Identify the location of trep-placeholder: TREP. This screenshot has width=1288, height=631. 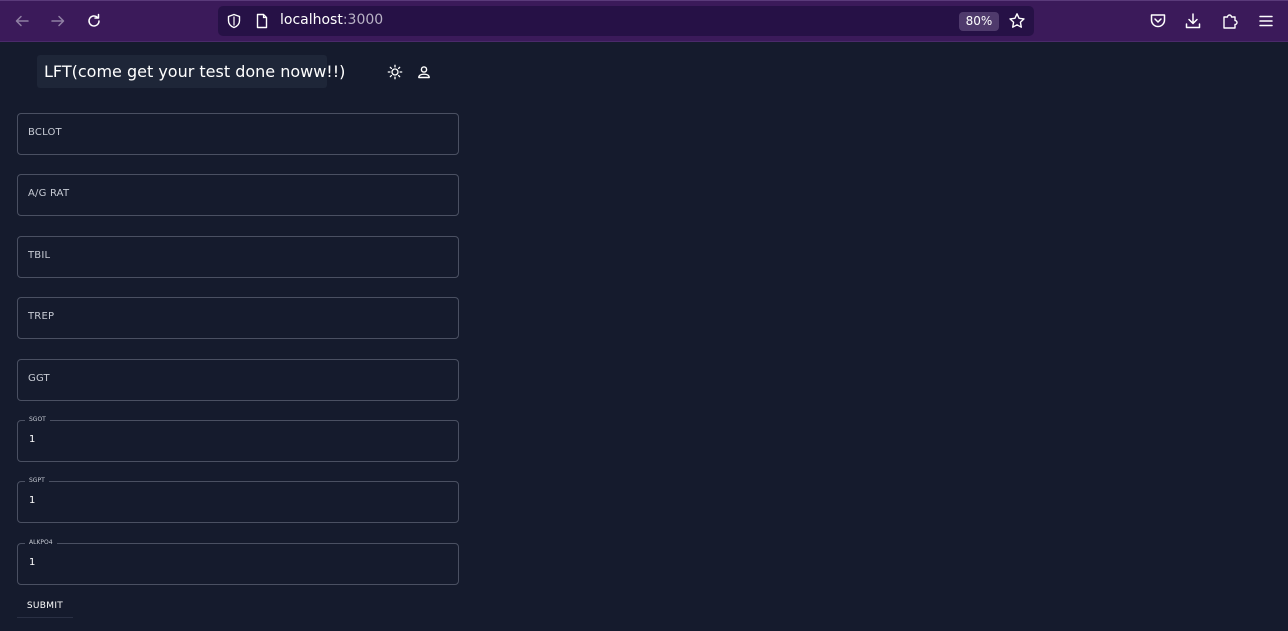
(41, 316).